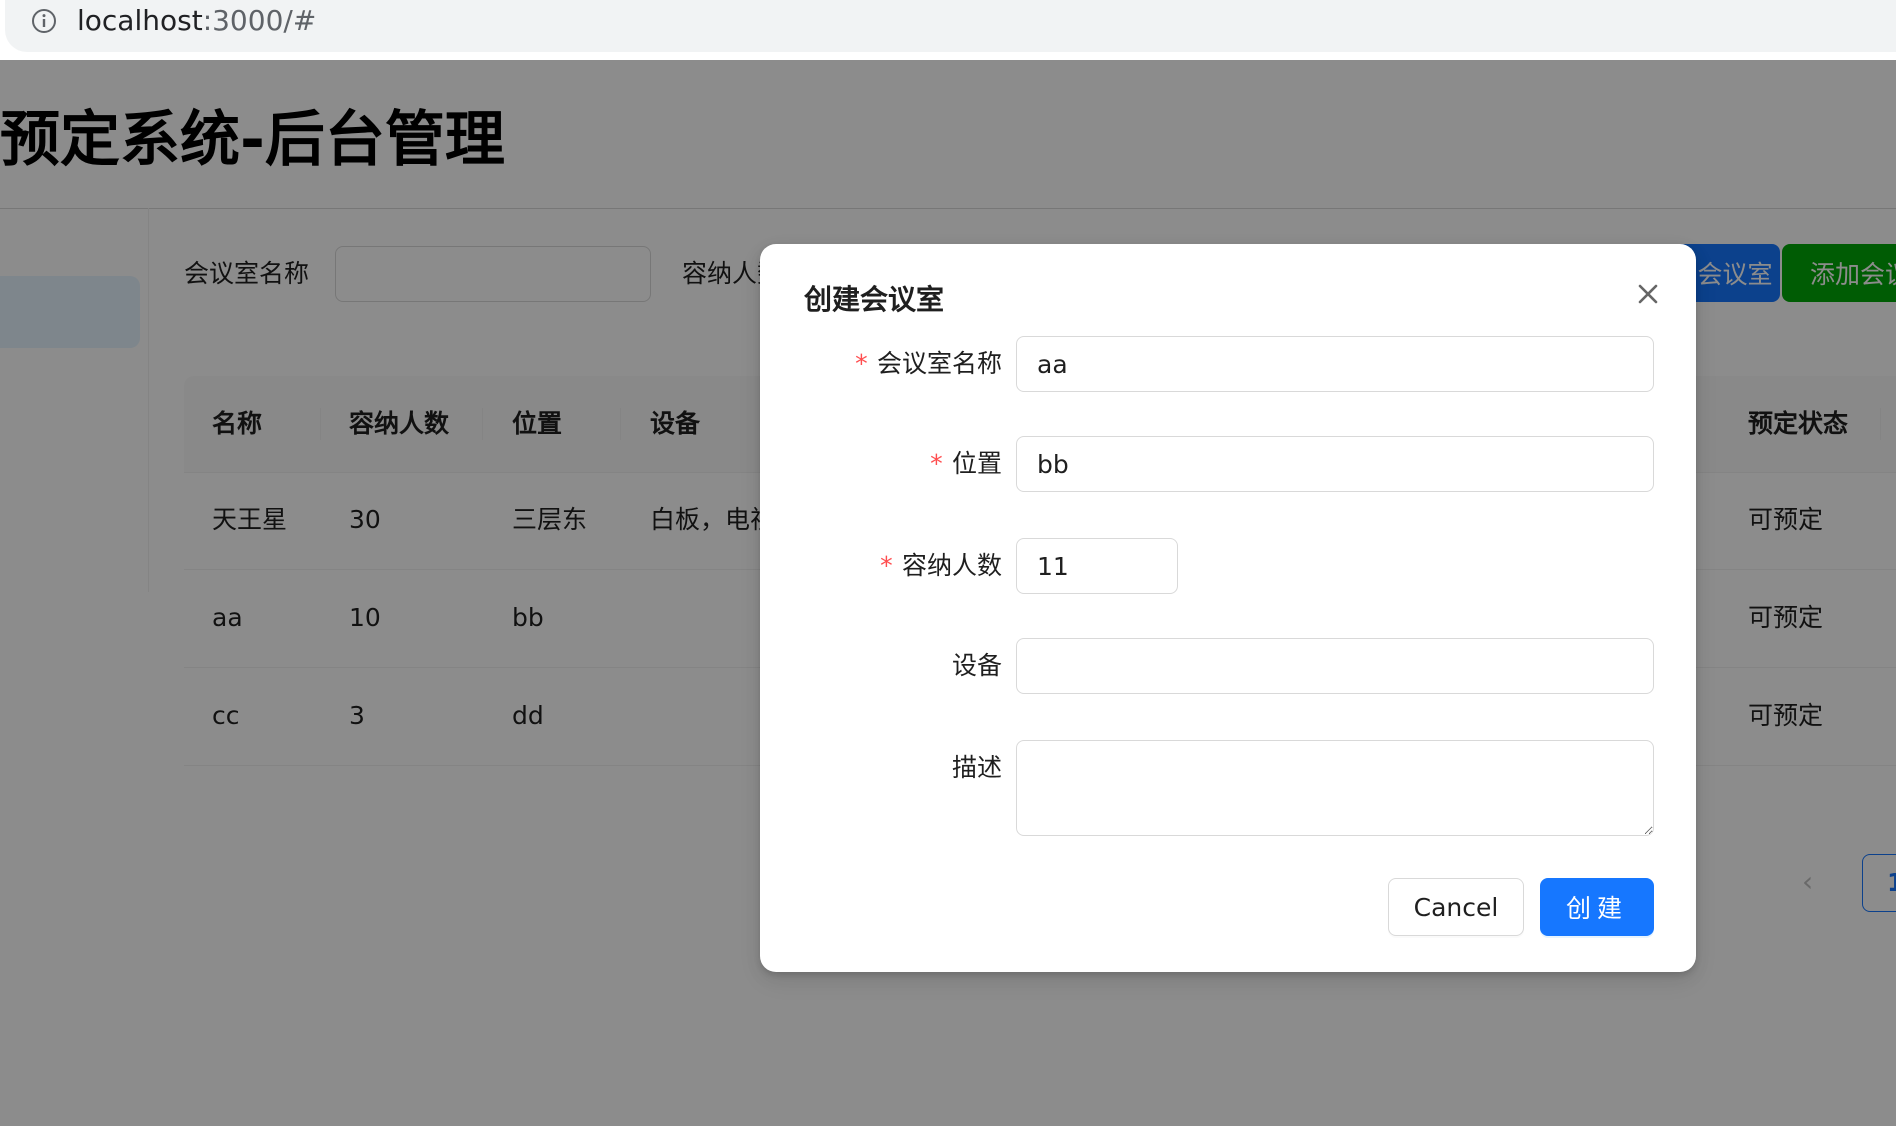  Describe the element at coordinates (951, 565) in the screenshot. I see `capacity-field-label-text: 容纳人数` at that location.